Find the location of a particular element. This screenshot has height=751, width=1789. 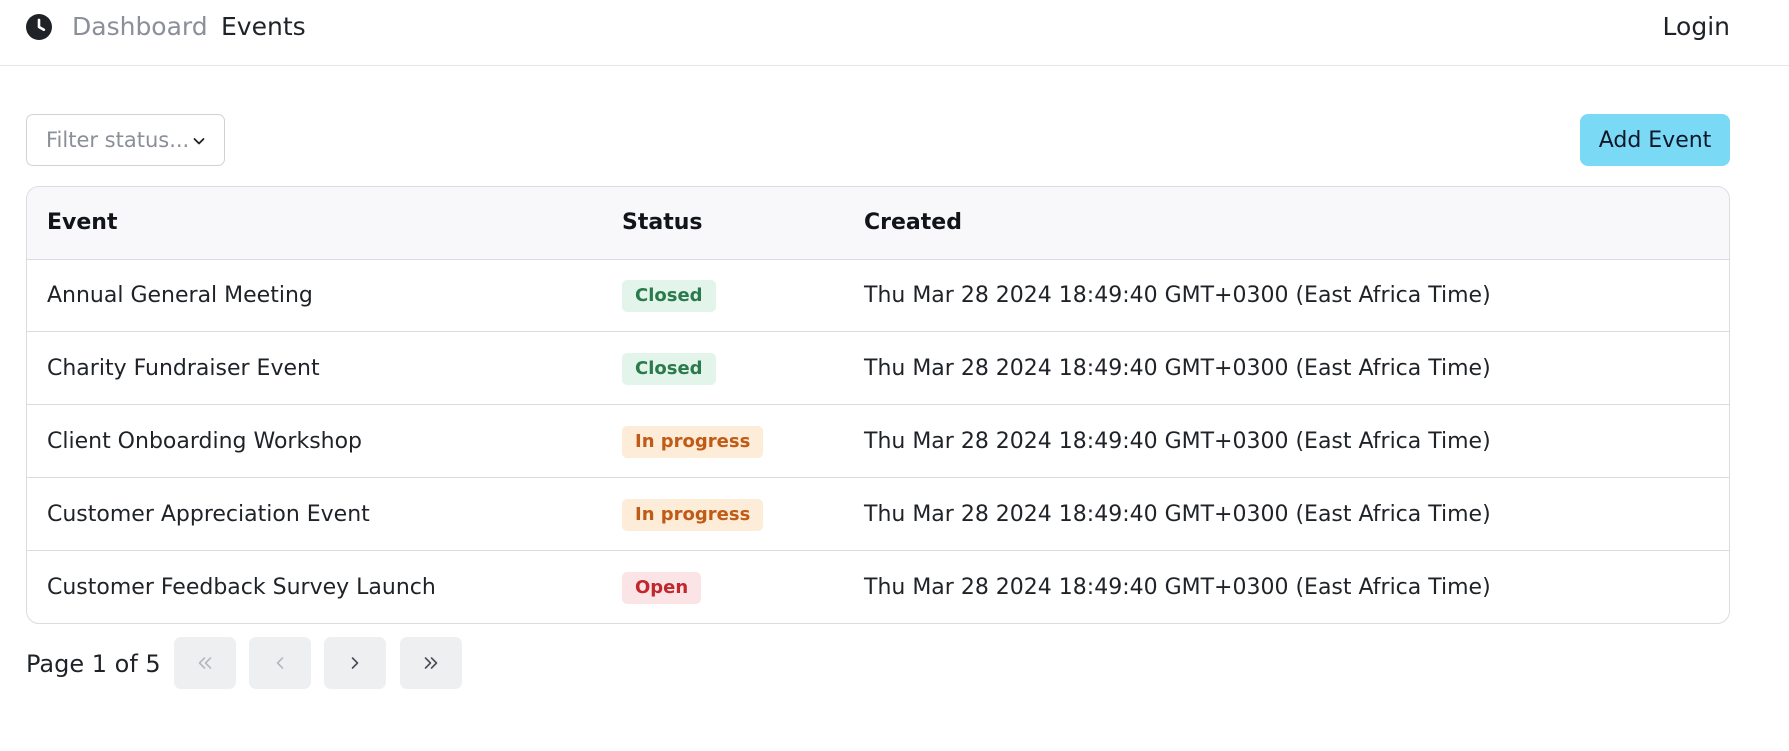

chevron-left-icon is located at coordinates (280, 663).